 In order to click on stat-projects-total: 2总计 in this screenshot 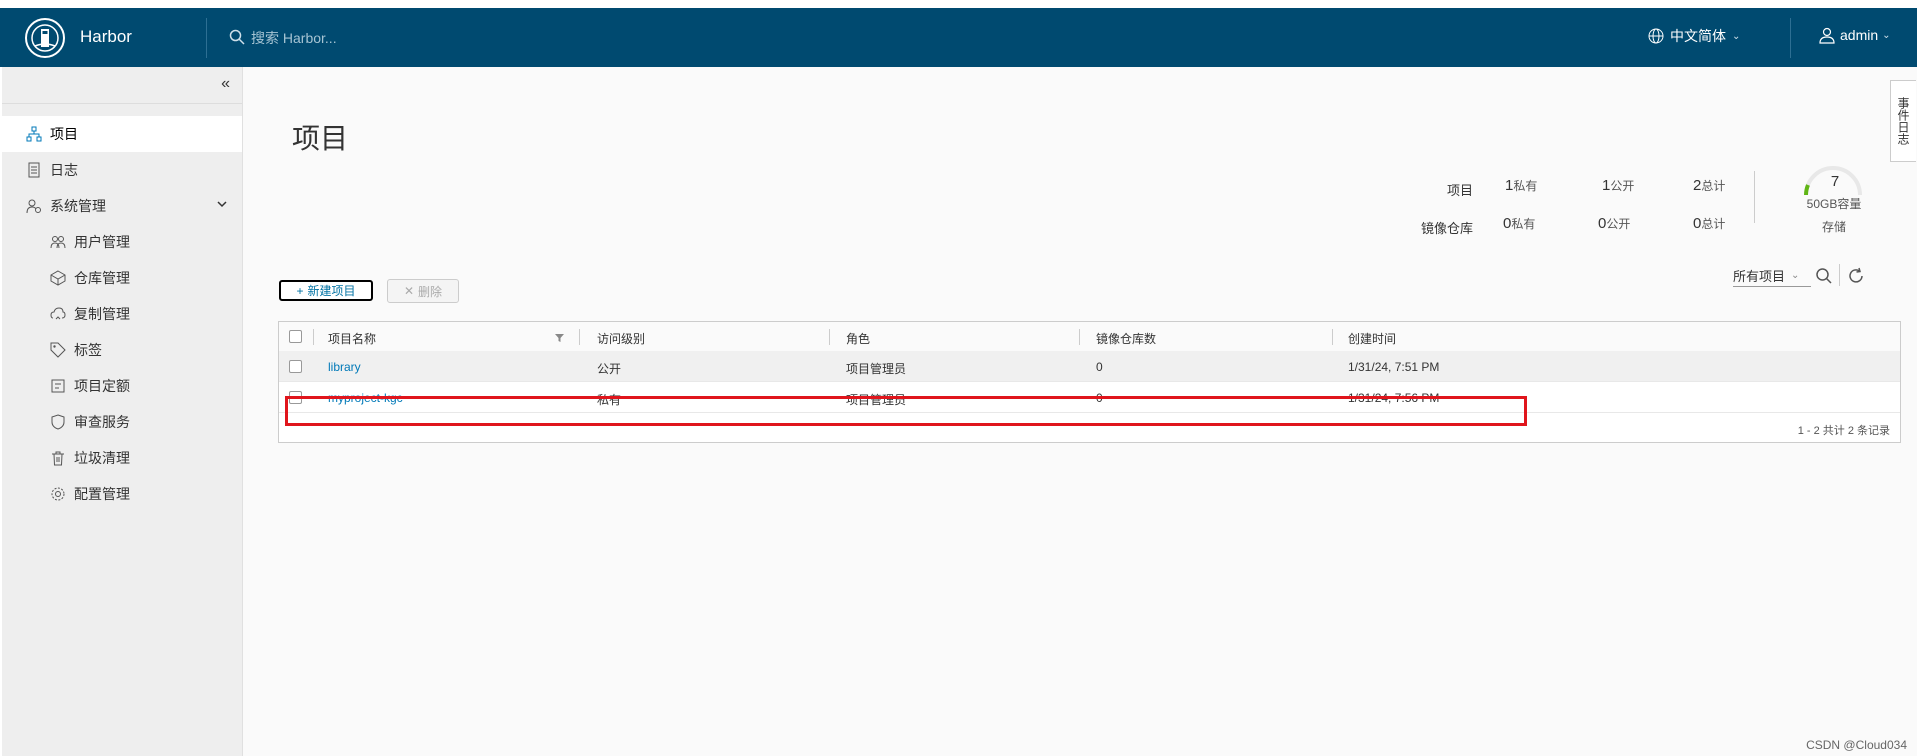, I will do `click(1709, 185)`.